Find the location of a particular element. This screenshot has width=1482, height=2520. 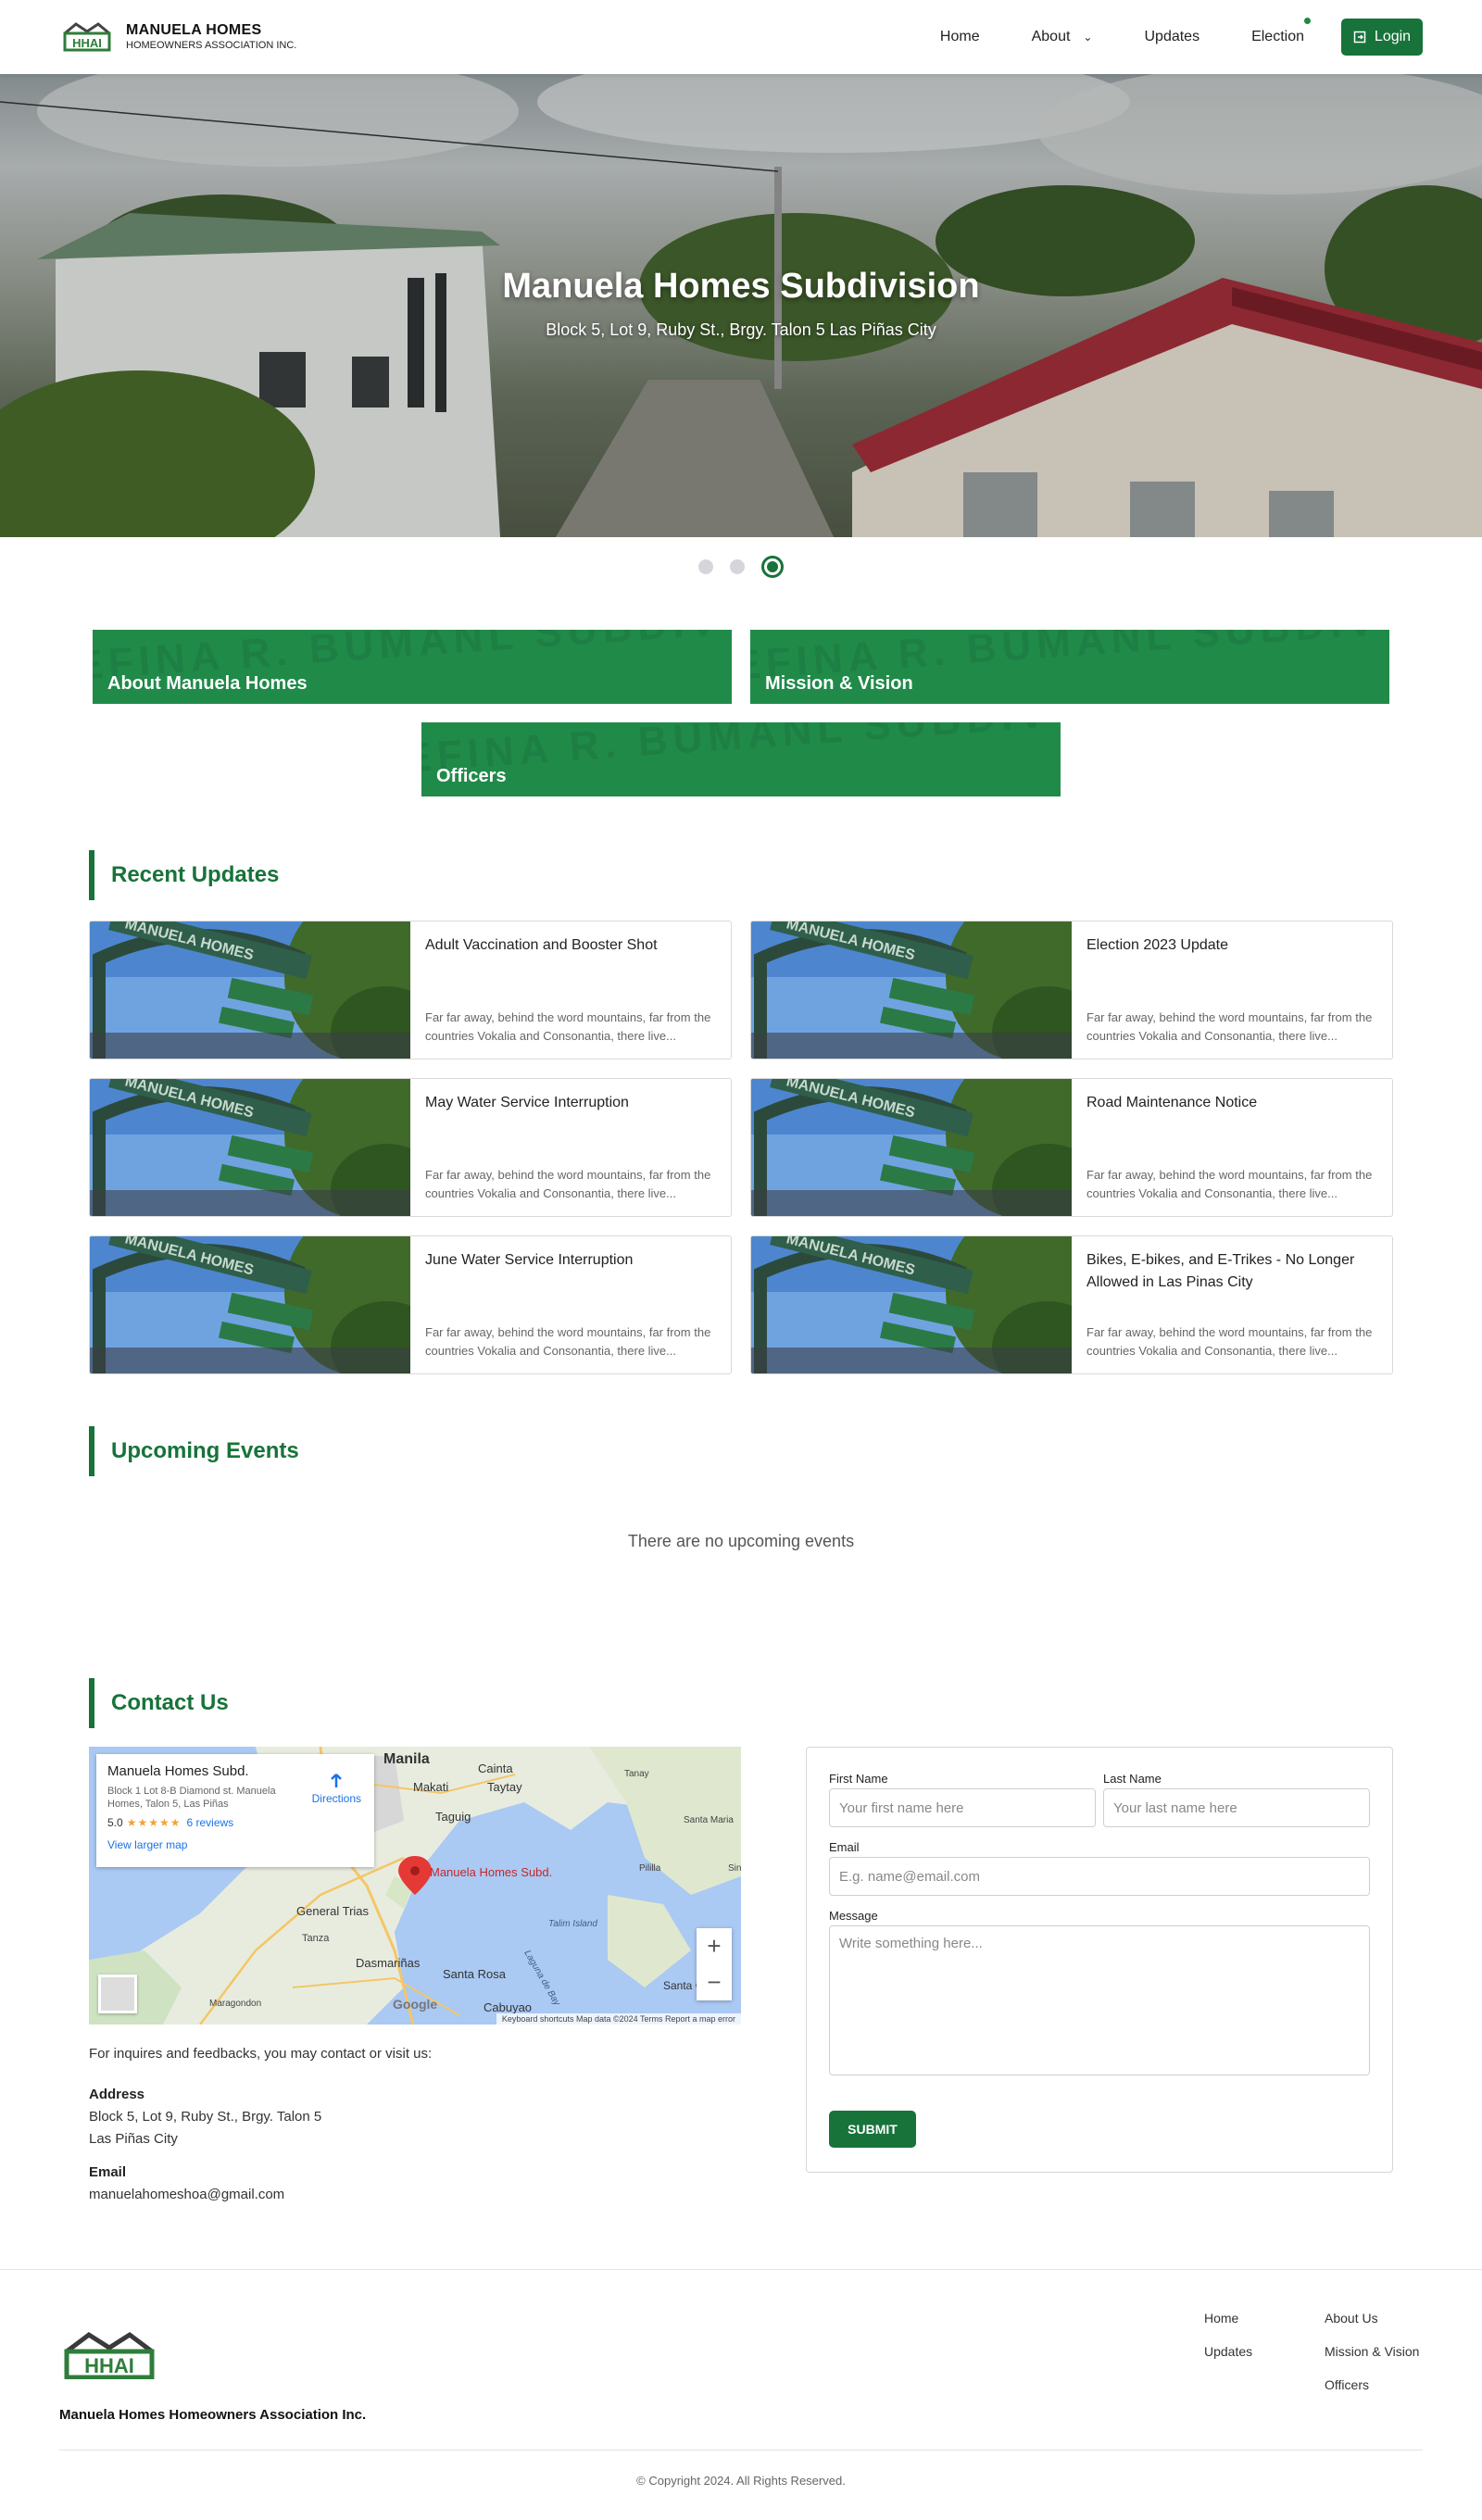

hoa-logo-icon: HHAI is located at coordinates (87, 37).